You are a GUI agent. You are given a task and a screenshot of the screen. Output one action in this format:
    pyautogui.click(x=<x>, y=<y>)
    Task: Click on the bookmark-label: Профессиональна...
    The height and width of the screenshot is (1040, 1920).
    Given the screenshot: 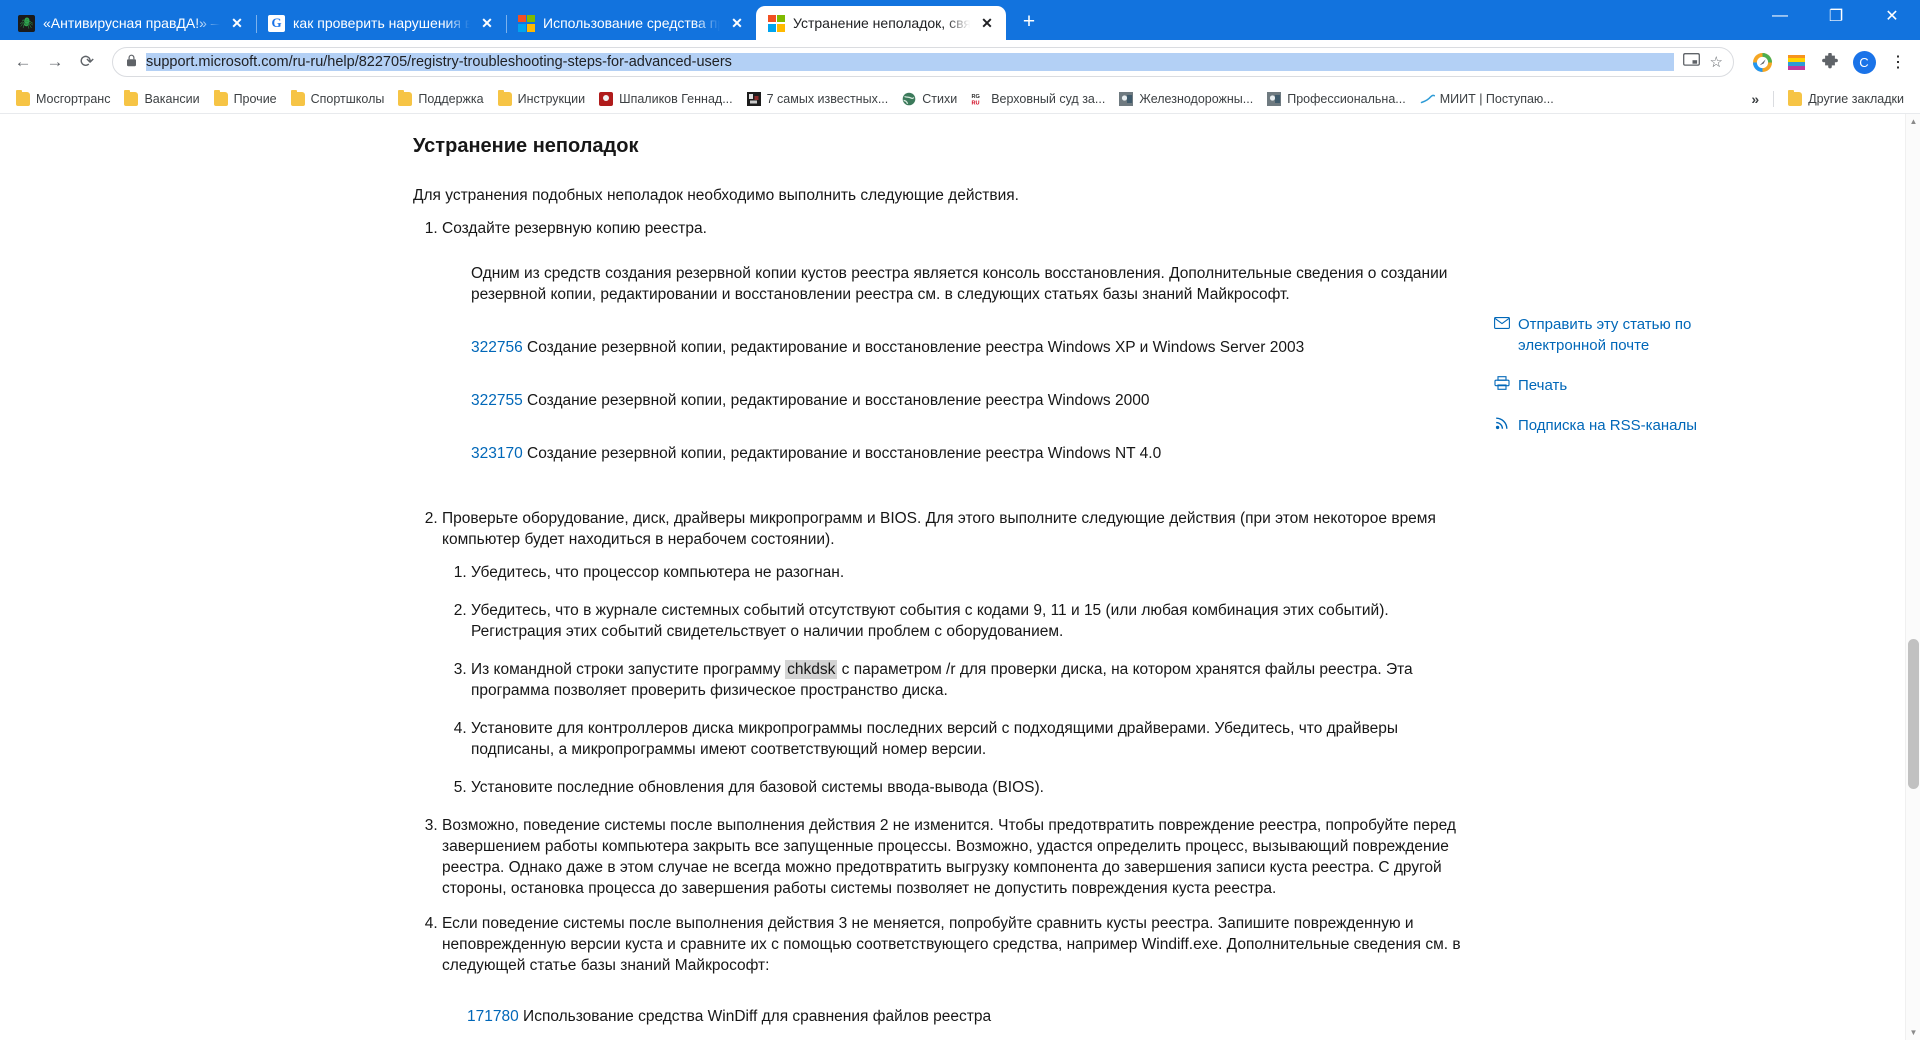 What is the action you would take?
    pyautogui.click(x=1346, y=98)
    